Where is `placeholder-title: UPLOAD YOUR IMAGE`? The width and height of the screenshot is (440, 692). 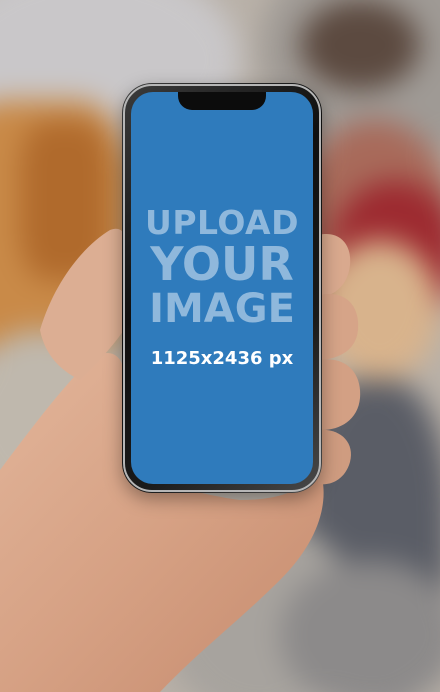
placeholder-title: UPLOAD YOUR IMAGE is located at coordinates (222, 267).